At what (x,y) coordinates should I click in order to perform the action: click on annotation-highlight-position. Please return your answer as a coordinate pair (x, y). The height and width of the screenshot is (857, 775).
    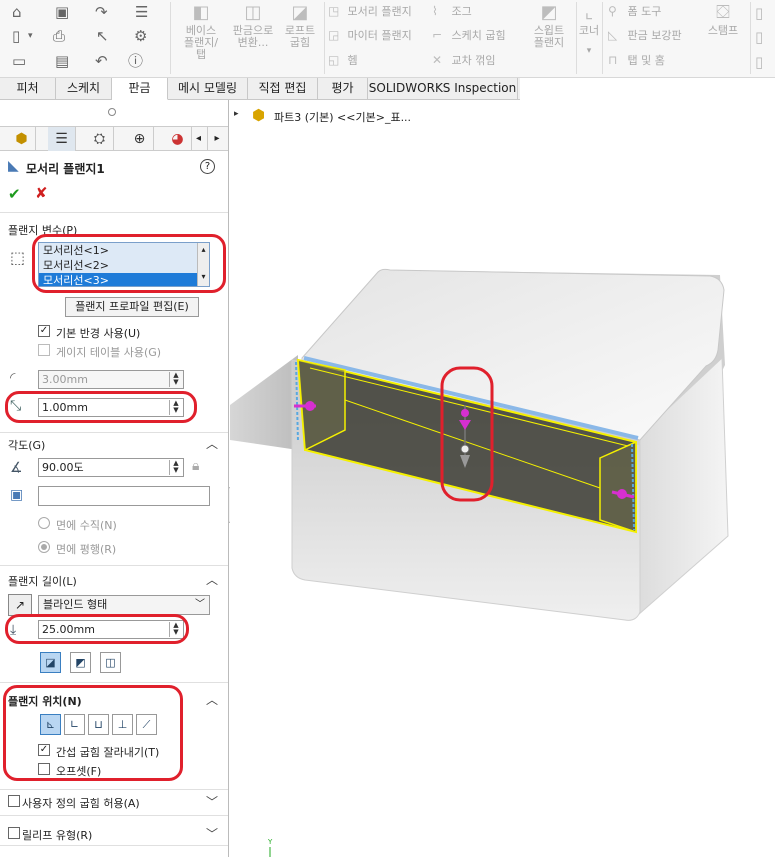
    Looking at the image, I should click on (93, 733).